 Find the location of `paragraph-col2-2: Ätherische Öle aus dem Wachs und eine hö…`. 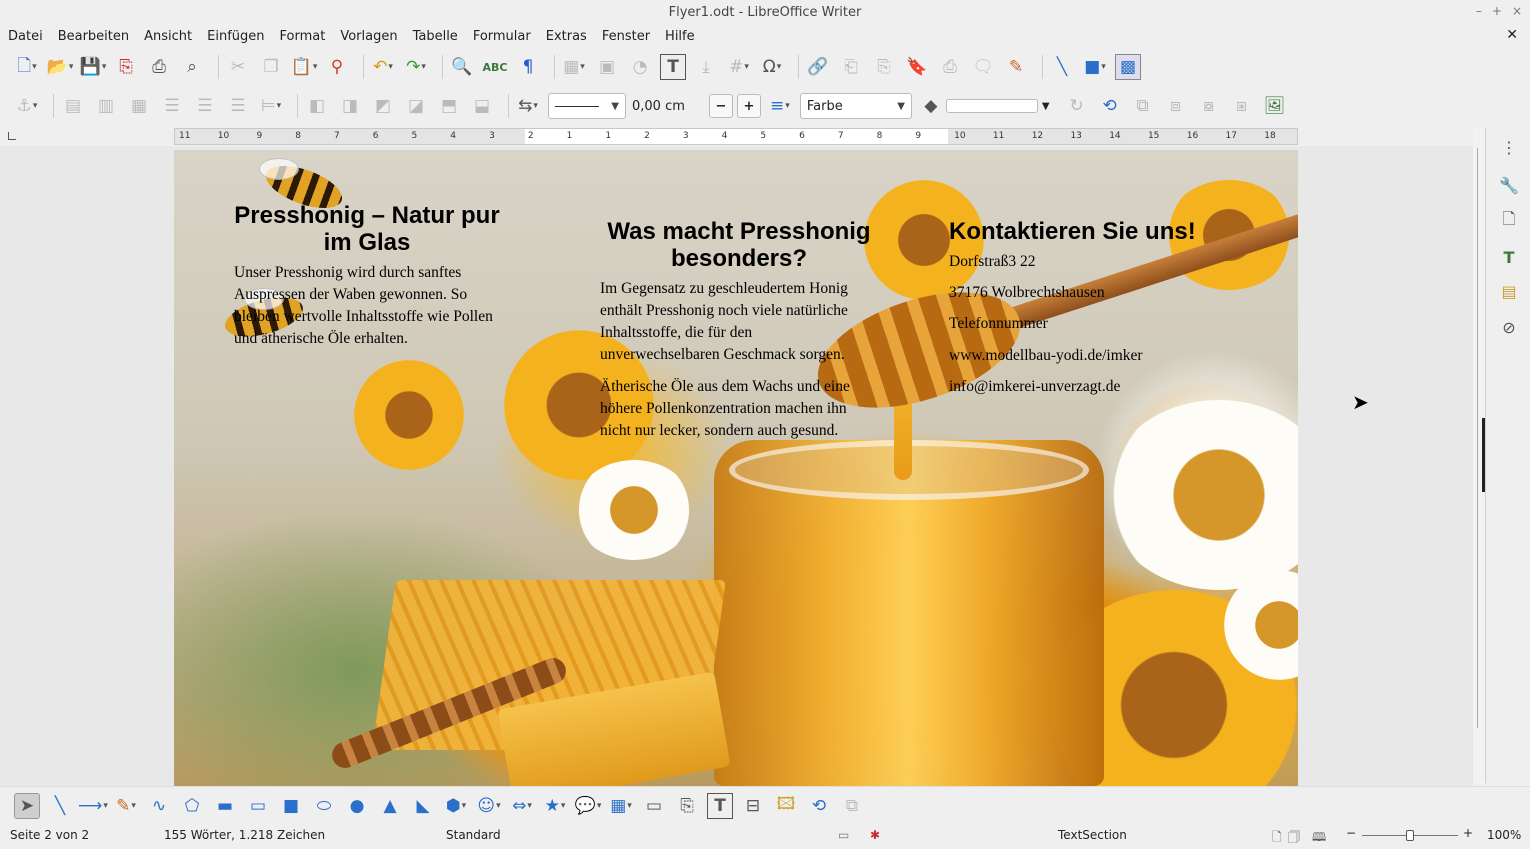

paragraph-col2-2: Ätherische Öle aus dem Wachs und eine hö… is located at coordinates (734, 409).